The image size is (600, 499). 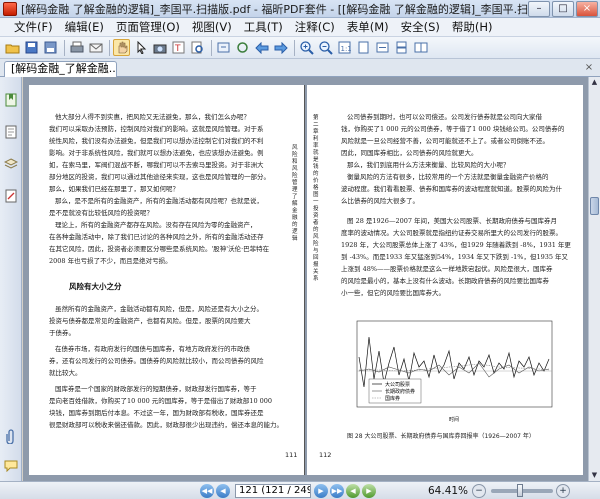 What do you see at coordinates (479, 490) in the screenshot?
I see `zoom-out-button: −` at bounding box center [479, 490].